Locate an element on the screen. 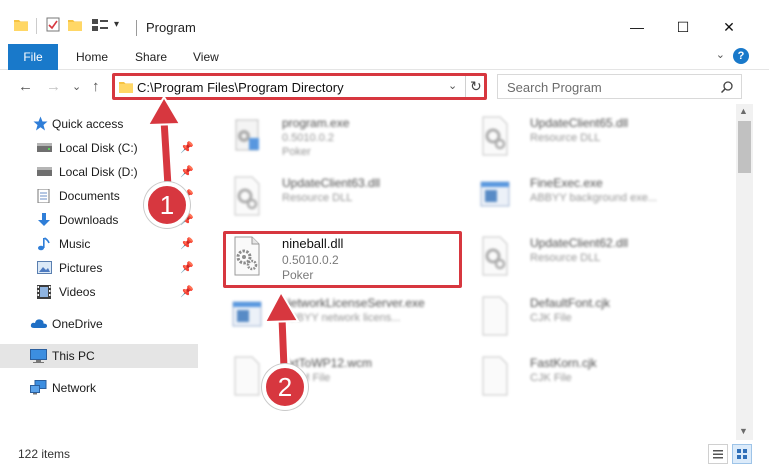  step-callout-1: 1 is located at coordinates (167, 205).